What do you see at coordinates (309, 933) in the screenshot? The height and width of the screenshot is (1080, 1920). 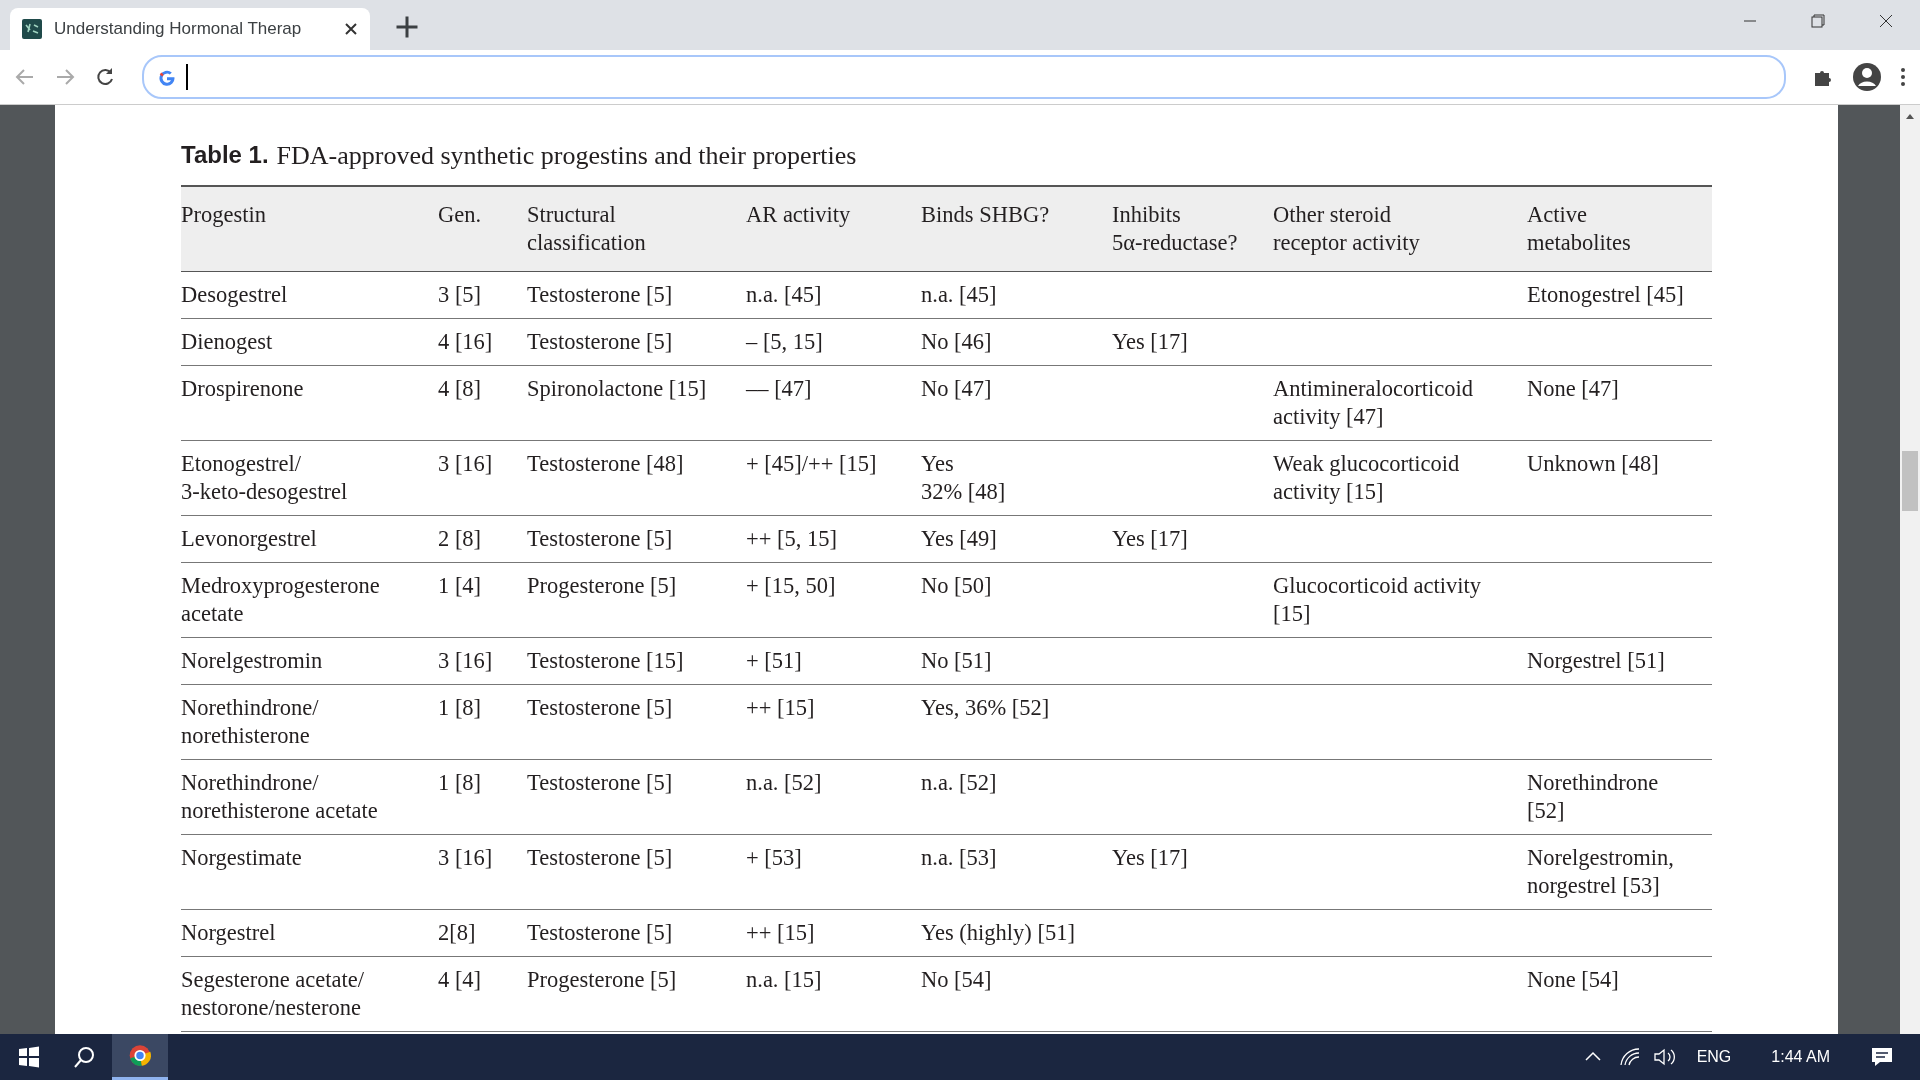 I see `table-cell: Norgestrel` at bounding box center [309, 933].